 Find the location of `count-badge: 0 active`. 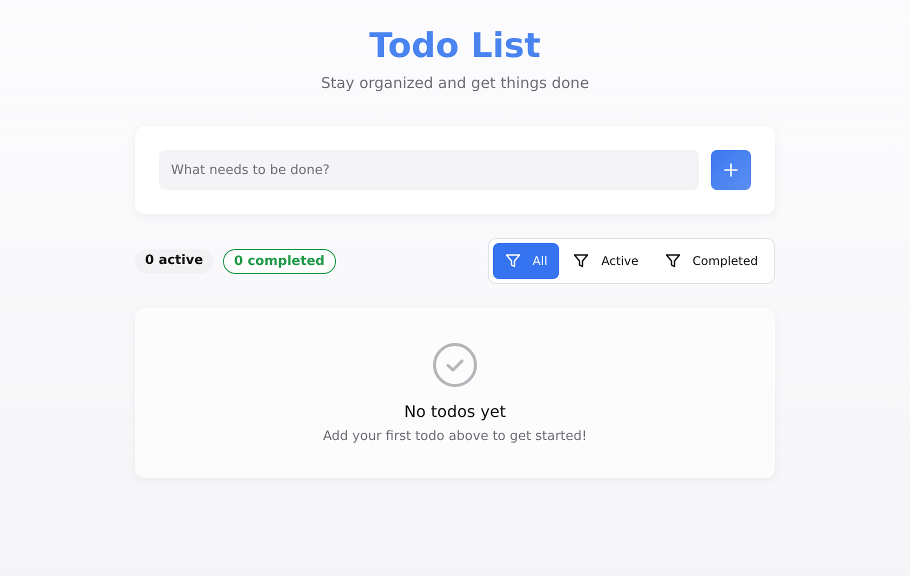

count-badge: 0 active is located at coordinates (174, 261).